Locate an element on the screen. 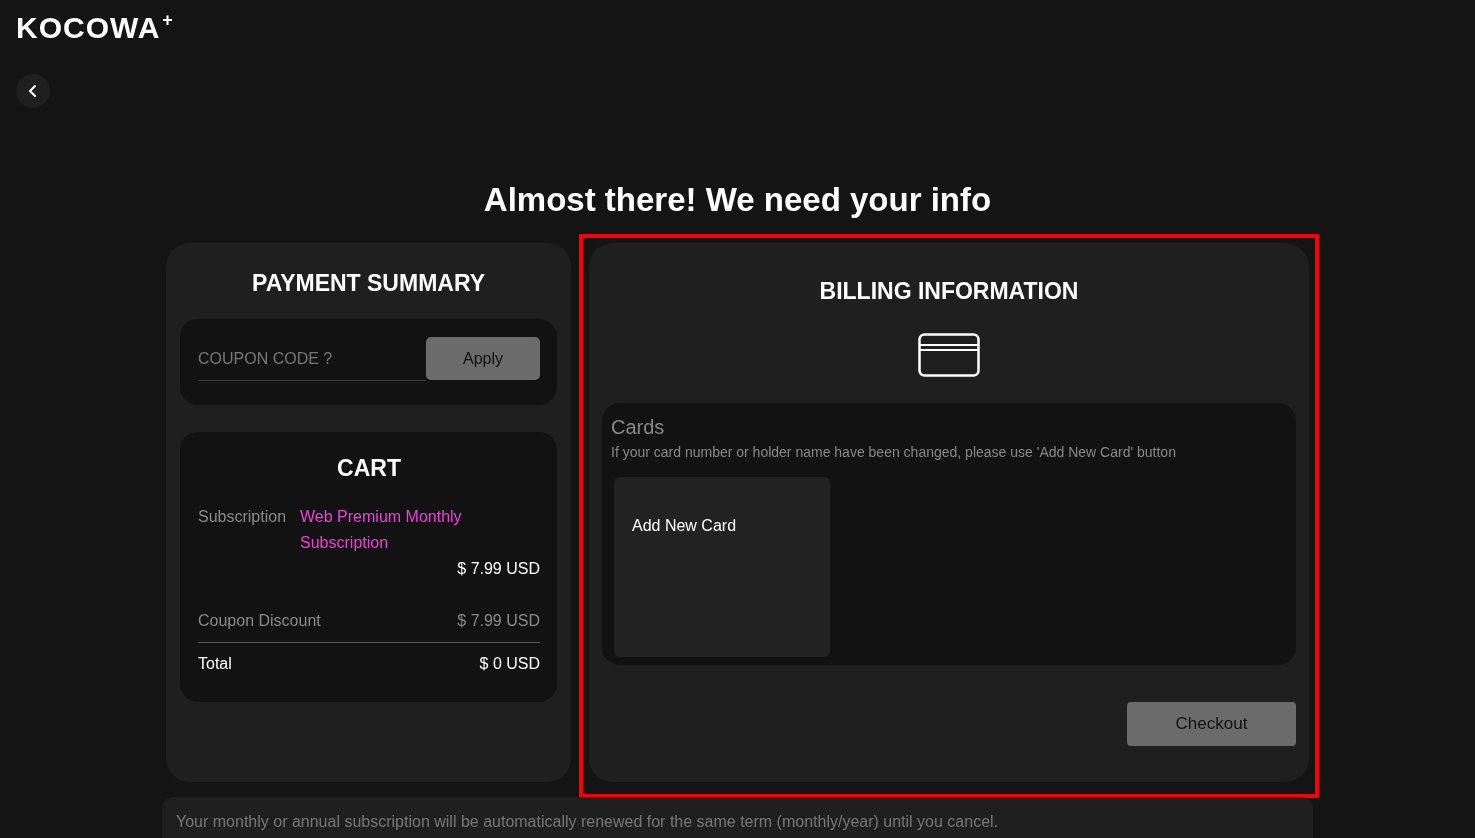  coupon-form: COUPON CODE ? Apply is located at coordinates (368, 362).